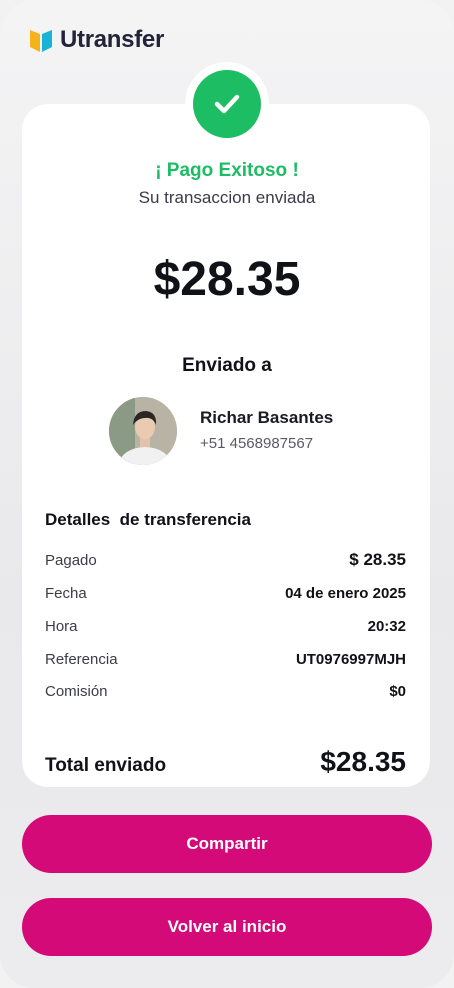  What do you see at coordinates (66, 593) in the screenshot?
I see `detail-label: Fecha` at bounding box center [66, 593].